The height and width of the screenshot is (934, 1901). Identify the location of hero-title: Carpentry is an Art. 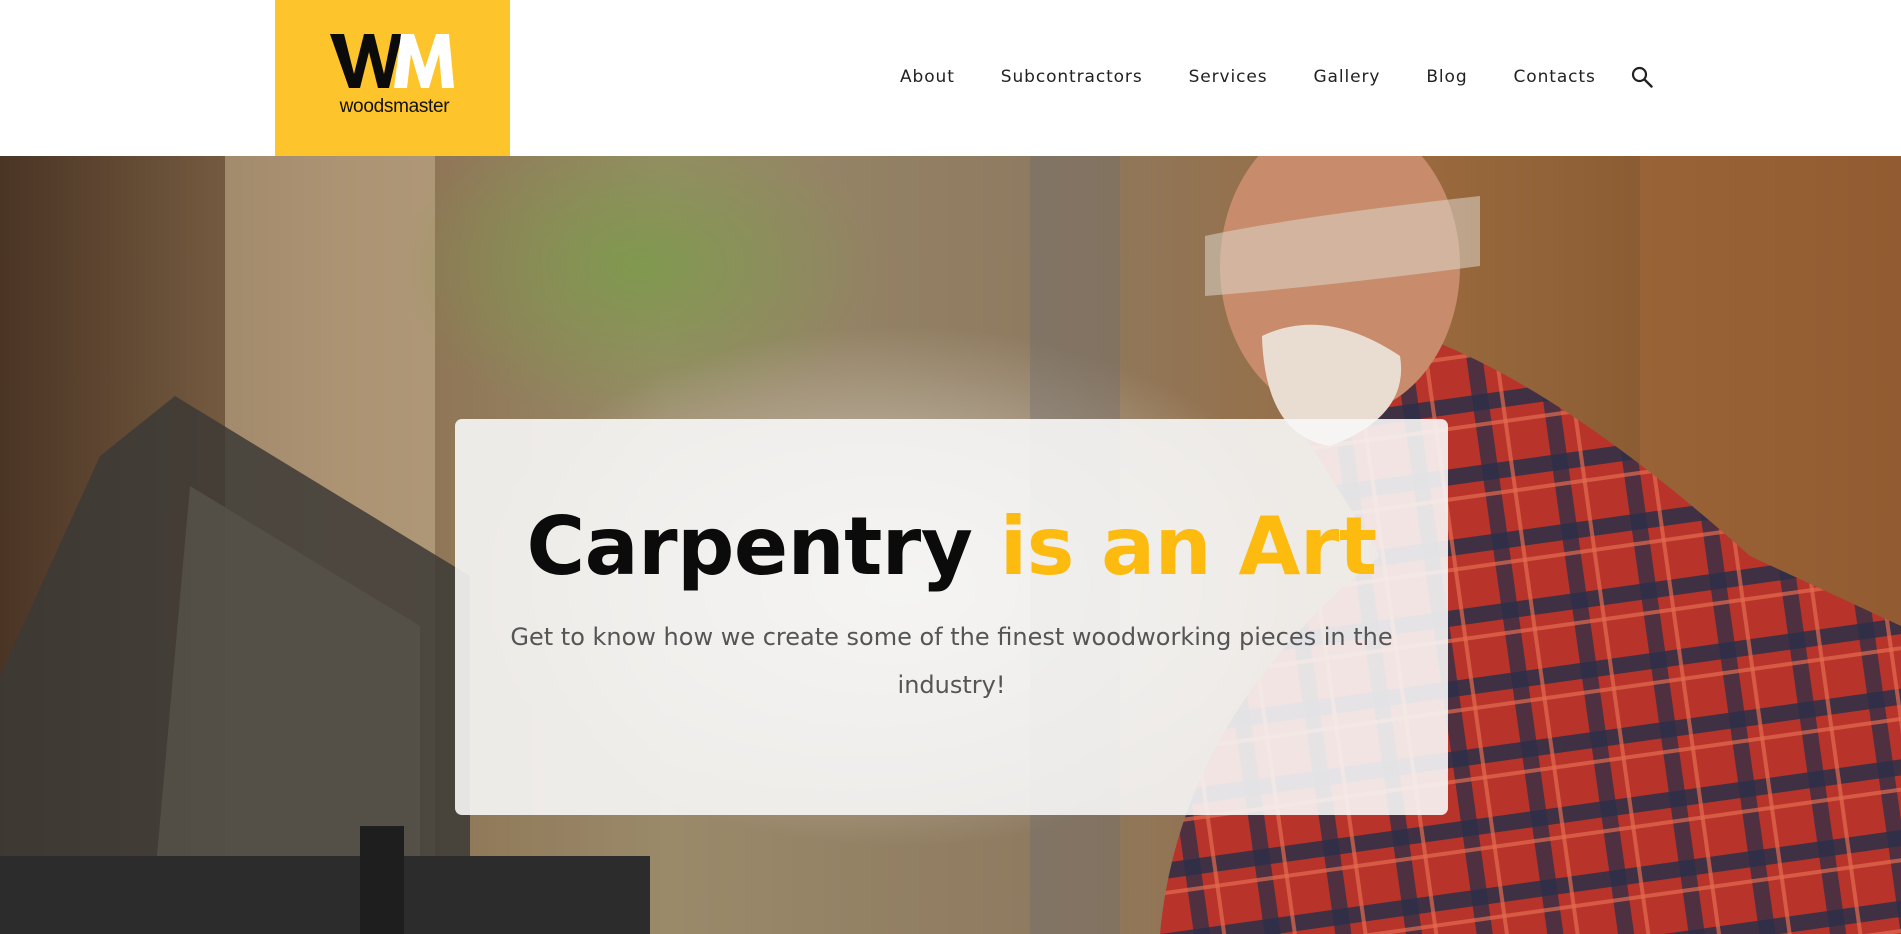
(951, 547).